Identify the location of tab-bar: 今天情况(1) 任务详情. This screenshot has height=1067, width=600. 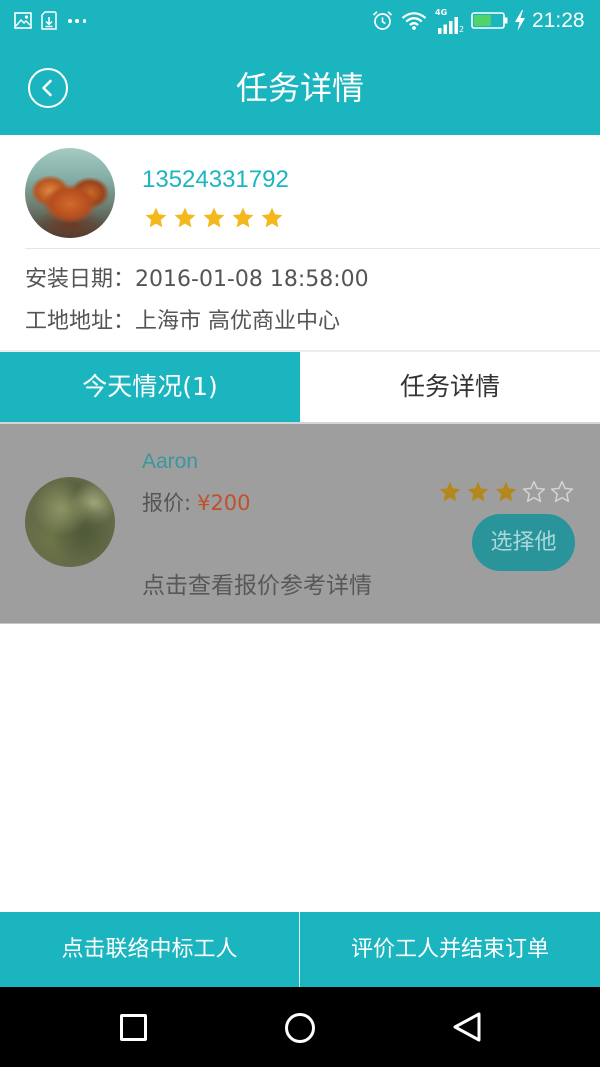
(300, 388).